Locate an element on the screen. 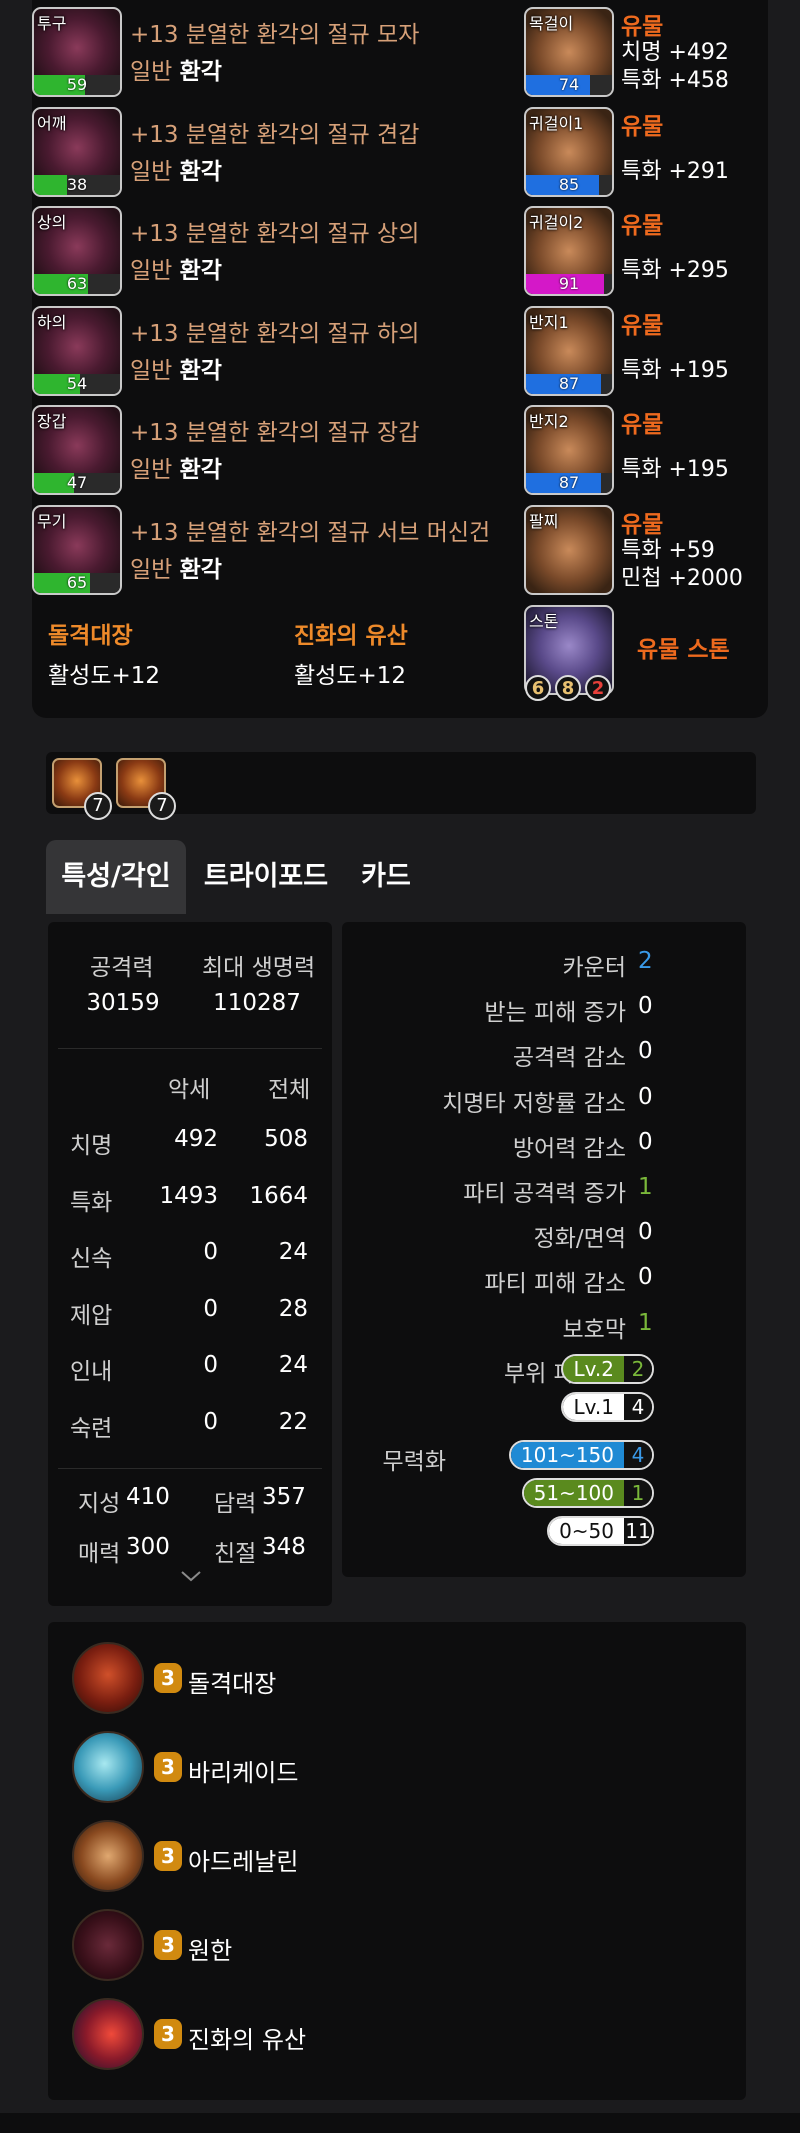 The height and width of the screenshot is (2133, 800). pill-count: 1 is located at coordinates (638, 1493).